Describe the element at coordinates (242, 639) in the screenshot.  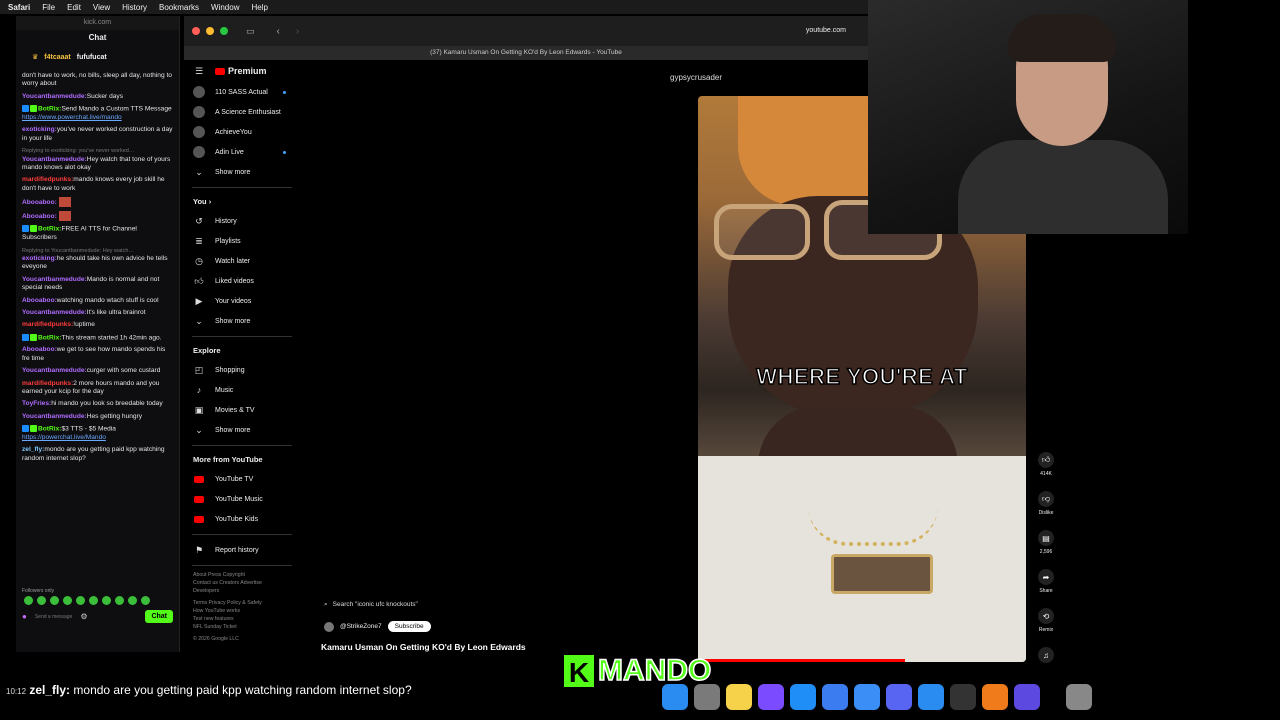
I see `footer-line: © 2026 Google LLC` at that location.